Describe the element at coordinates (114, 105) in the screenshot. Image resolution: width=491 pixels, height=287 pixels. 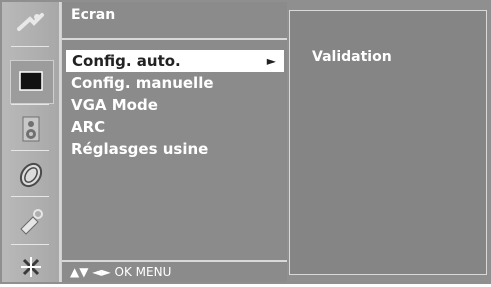
I see `menu-item-vga-mode: VGA Mode` at that location.